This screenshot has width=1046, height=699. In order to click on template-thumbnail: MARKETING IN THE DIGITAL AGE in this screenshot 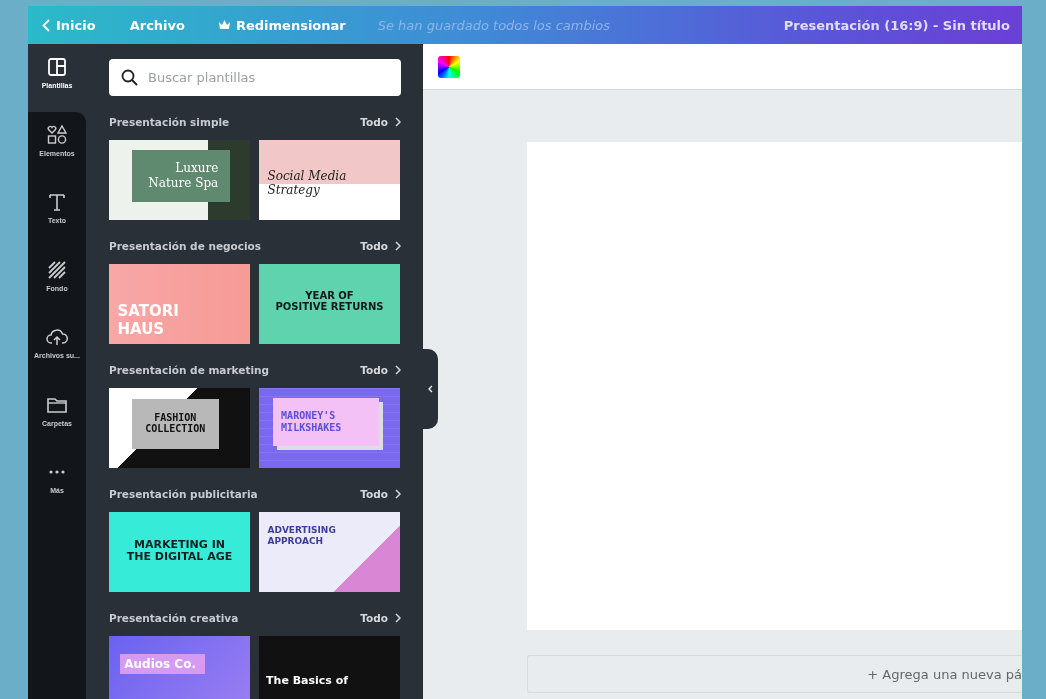, I will do `click(179, 552)`.